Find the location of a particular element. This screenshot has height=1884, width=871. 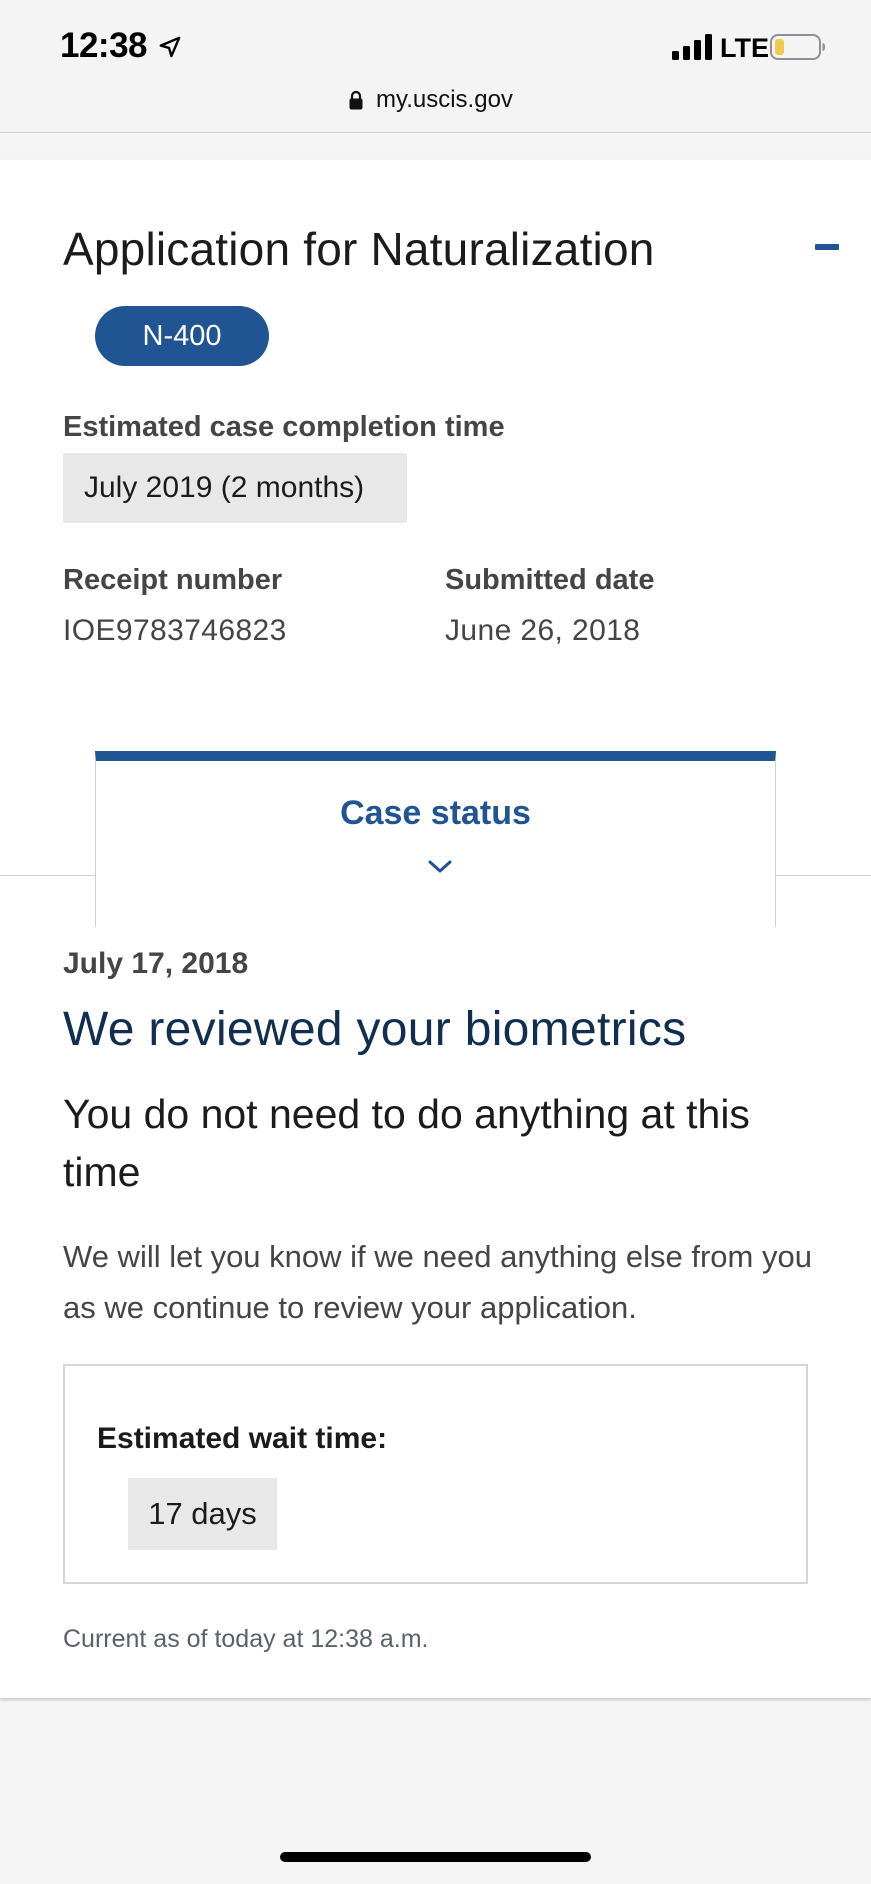

application-title: Application for Naturalization is located at coordinates (359, 249).